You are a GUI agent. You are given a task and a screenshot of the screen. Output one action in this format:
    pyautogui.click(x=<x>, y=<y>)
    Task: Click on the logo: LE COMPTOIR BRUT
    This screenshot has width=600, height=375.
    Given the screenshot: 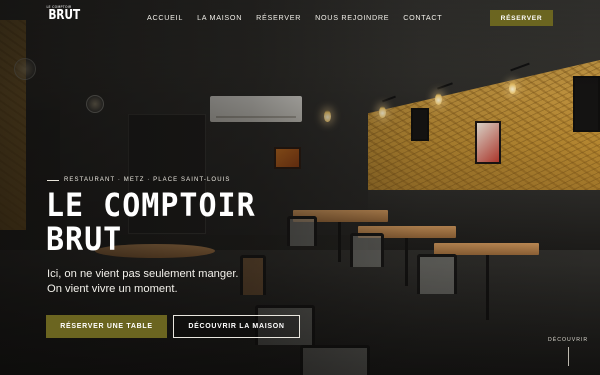 What is the action you would take?
    pyautogui.click(x=63, y=14)
    